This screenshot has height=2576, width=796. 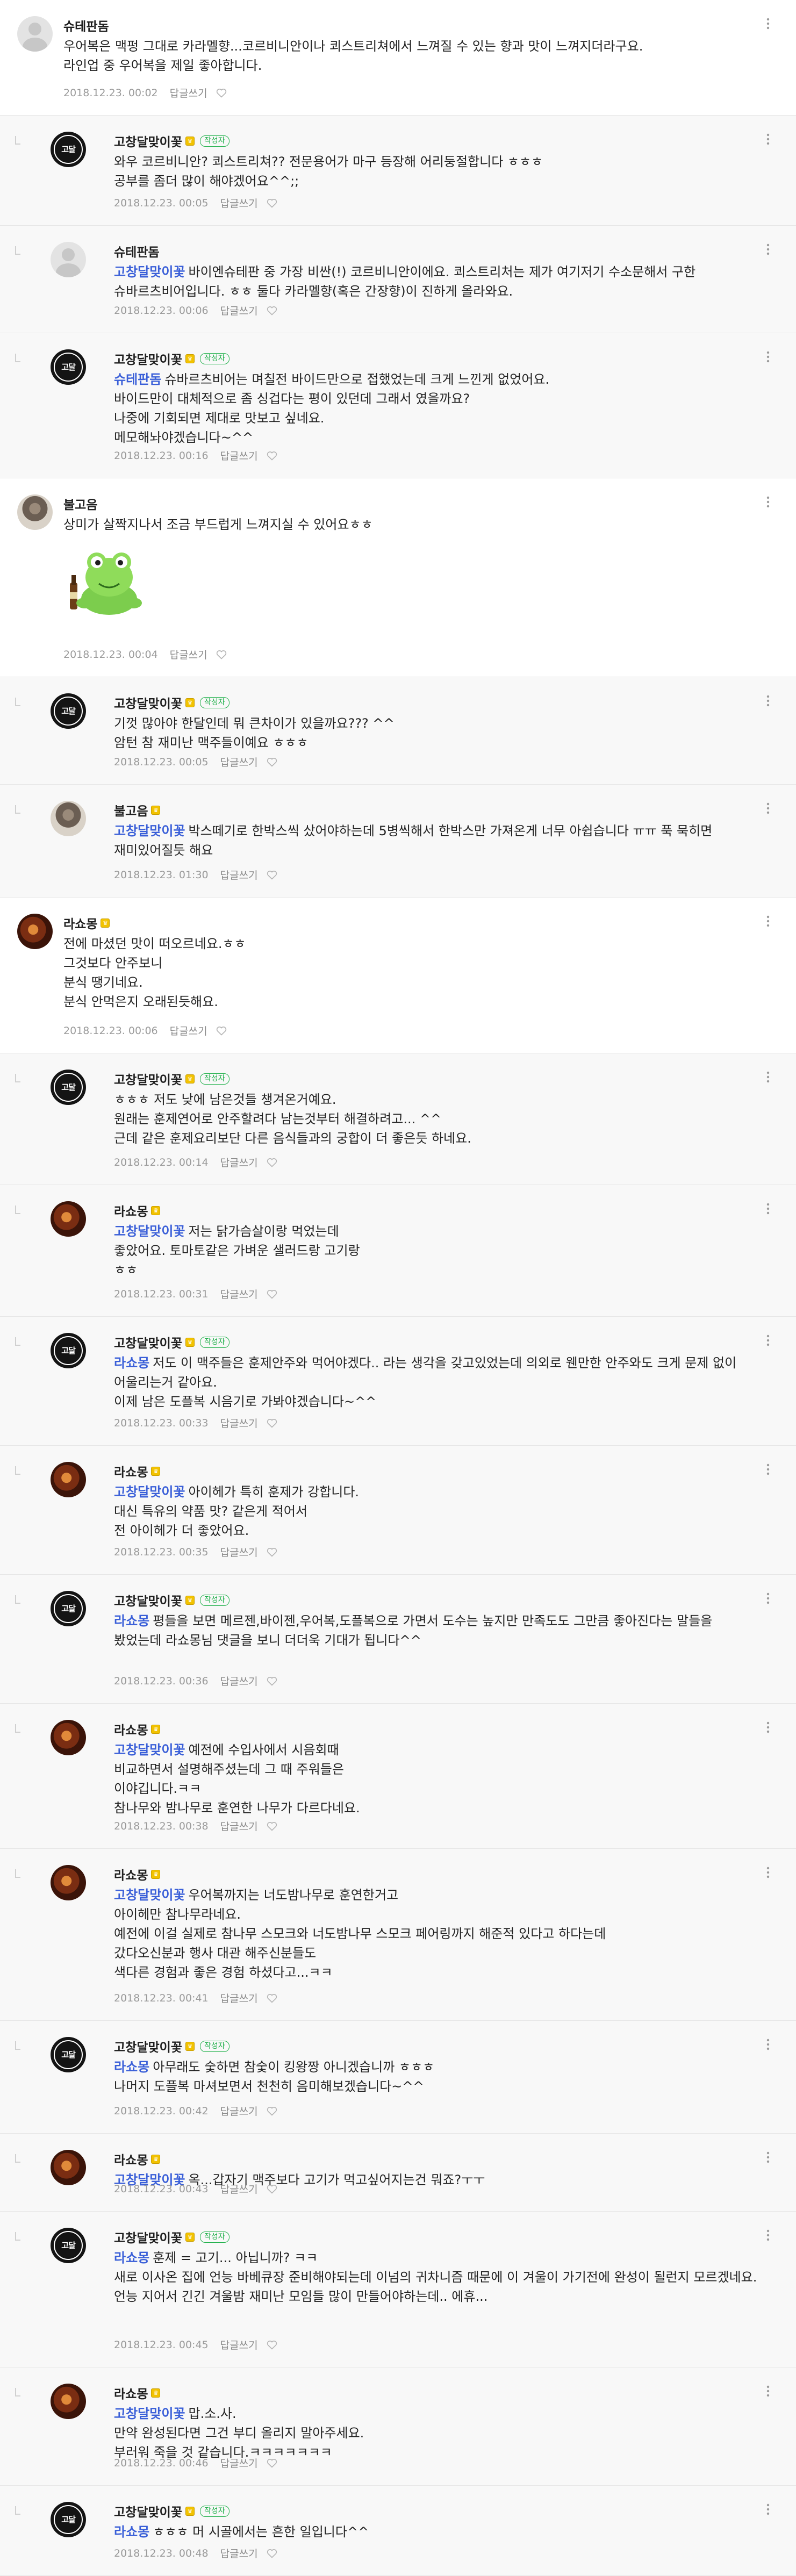 I want to click on mention-link: 슈테판돔, so click(x=137, y=379).